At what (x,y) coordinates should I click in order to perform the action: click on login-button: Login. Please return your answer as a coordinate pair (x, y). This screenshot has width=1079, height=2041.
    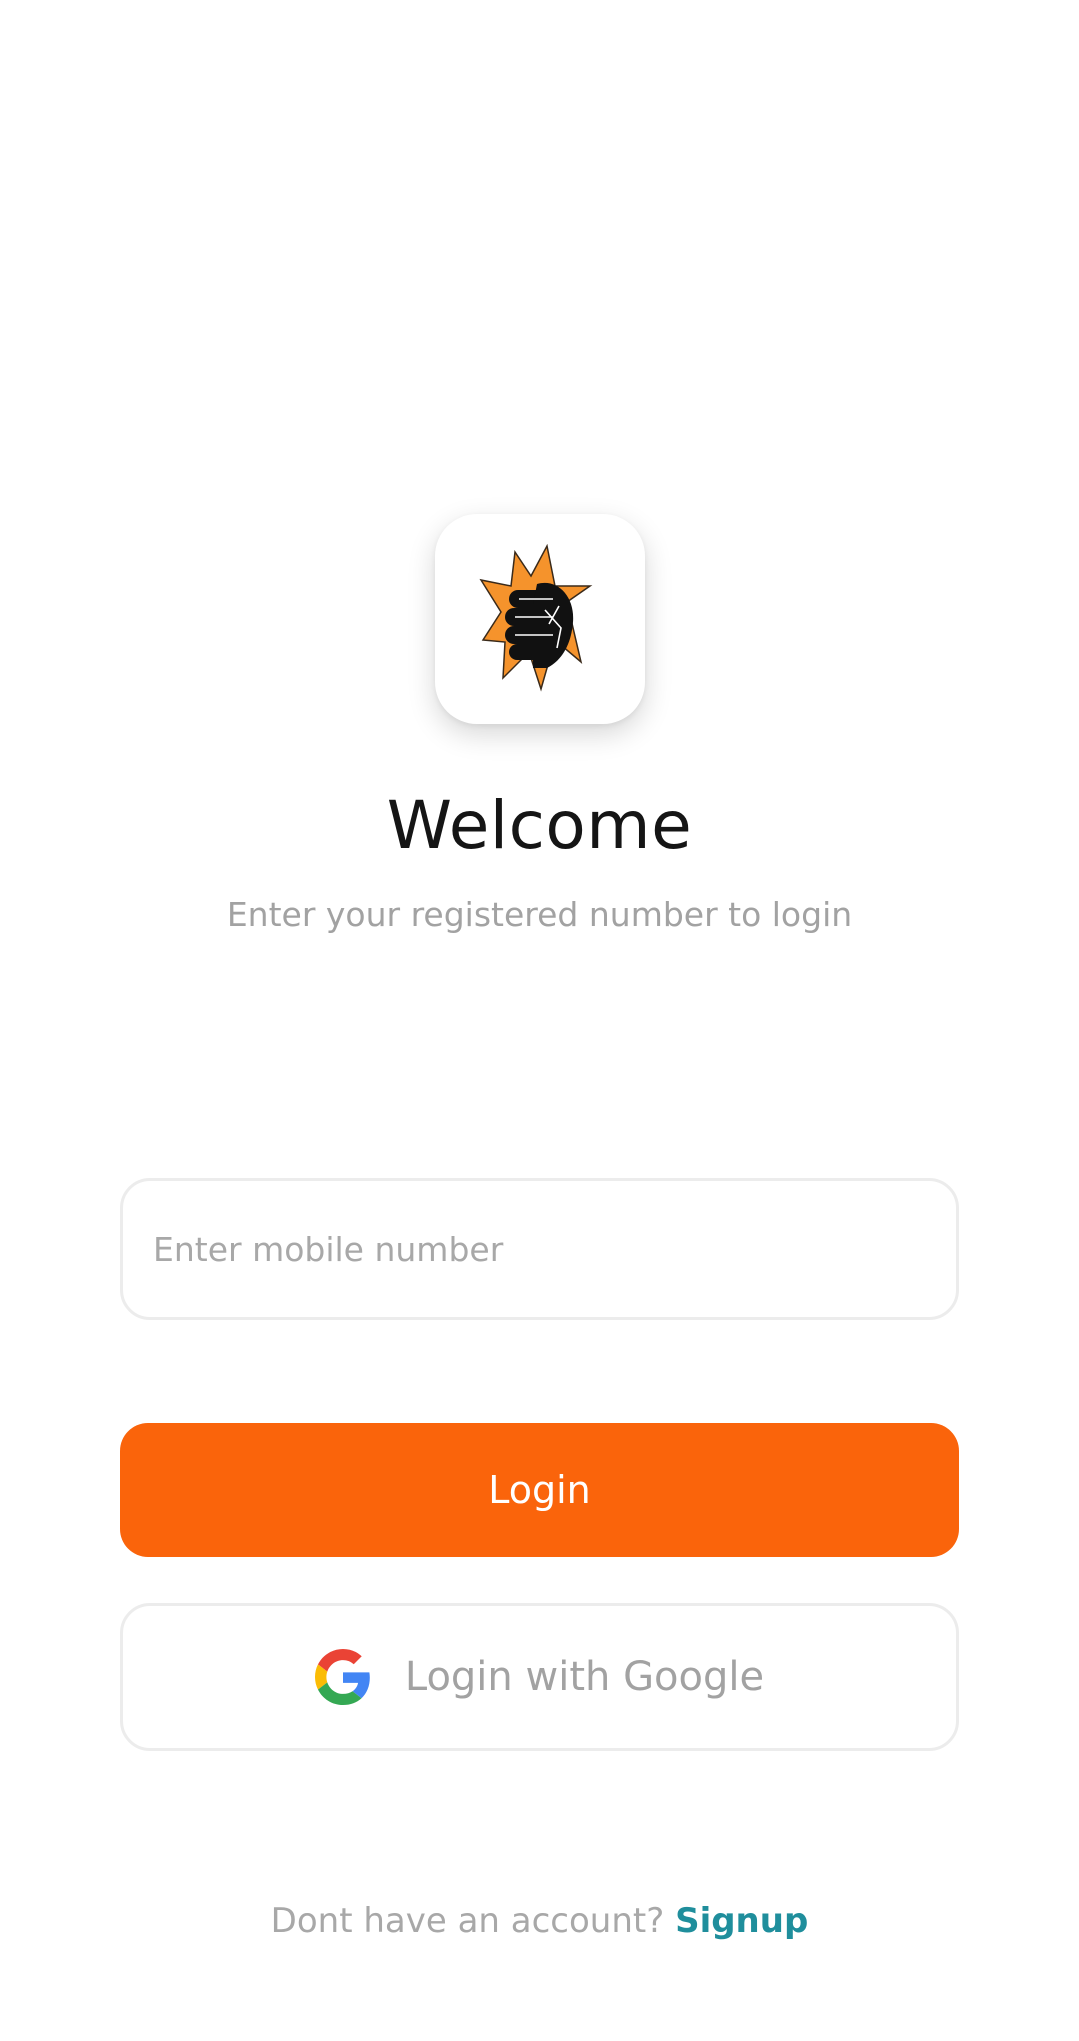
    Looking at the image, I should click on (539, 1490).